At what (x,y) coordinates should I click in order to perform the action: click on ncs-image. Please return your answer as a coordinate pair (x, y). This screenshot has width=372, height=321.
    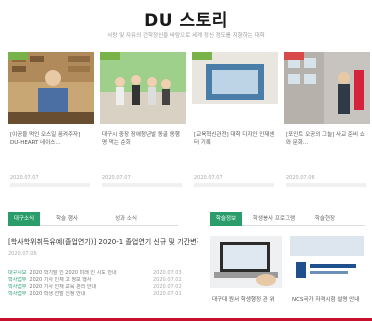
    Looking at the image, I should click on (327, 262).